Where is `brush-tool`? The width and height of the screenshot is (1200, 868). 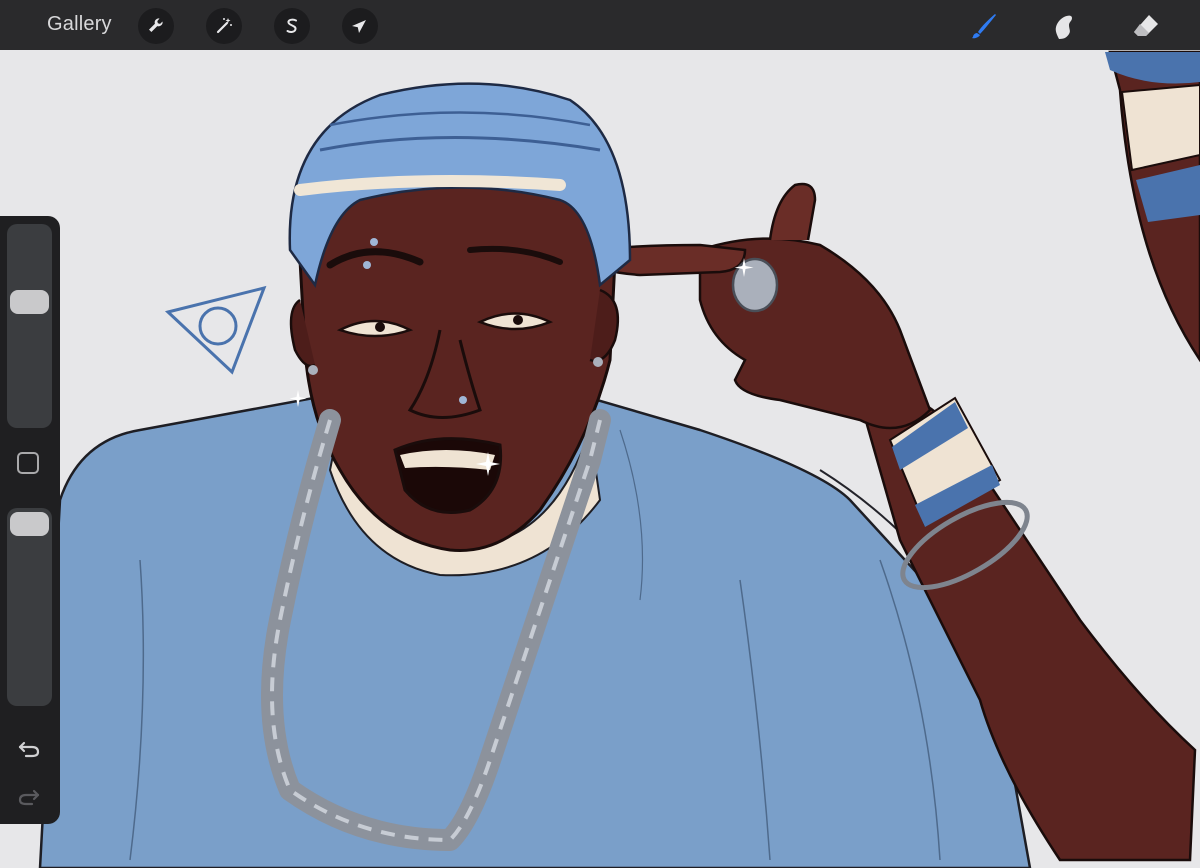
brush-tool is located at coordinates (984, 26).